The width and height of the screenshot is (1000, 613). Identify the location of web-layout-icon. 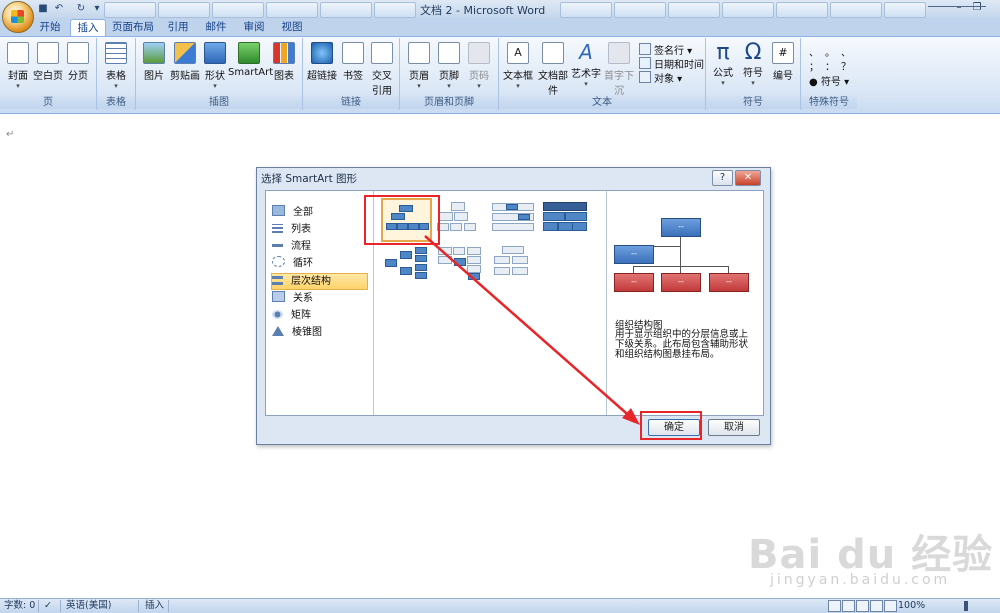
(862, 606).